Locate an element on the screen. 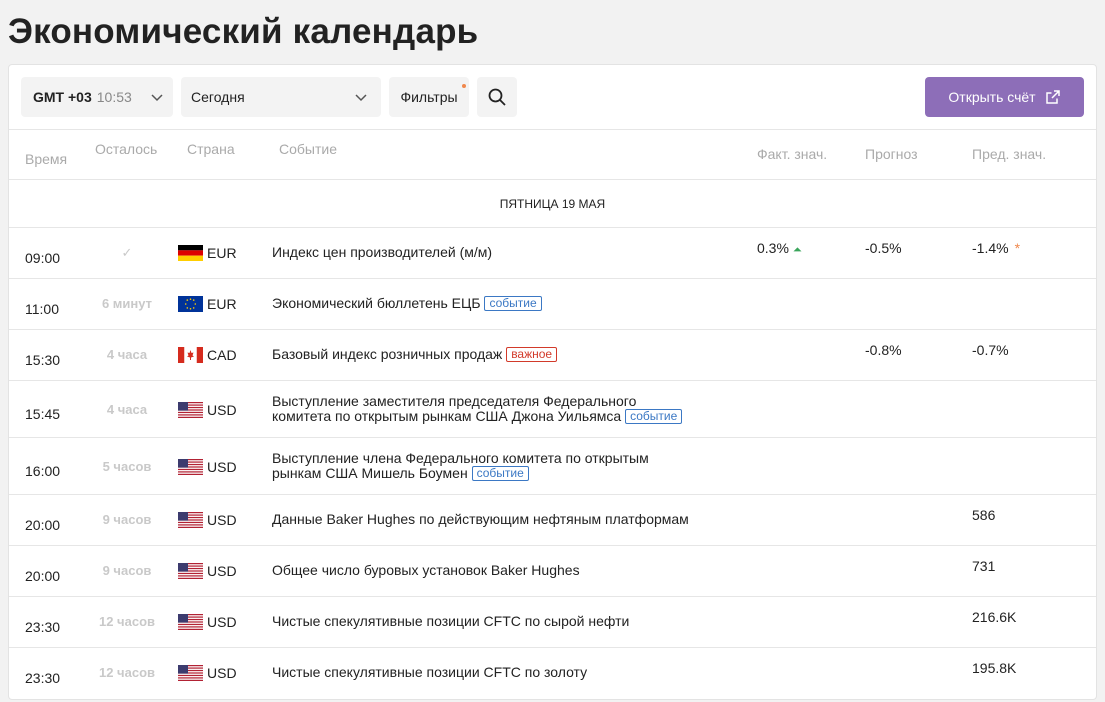 This screenshot has height=702, width=1105. currency-code: CAD is located at coordinates (222, 355).